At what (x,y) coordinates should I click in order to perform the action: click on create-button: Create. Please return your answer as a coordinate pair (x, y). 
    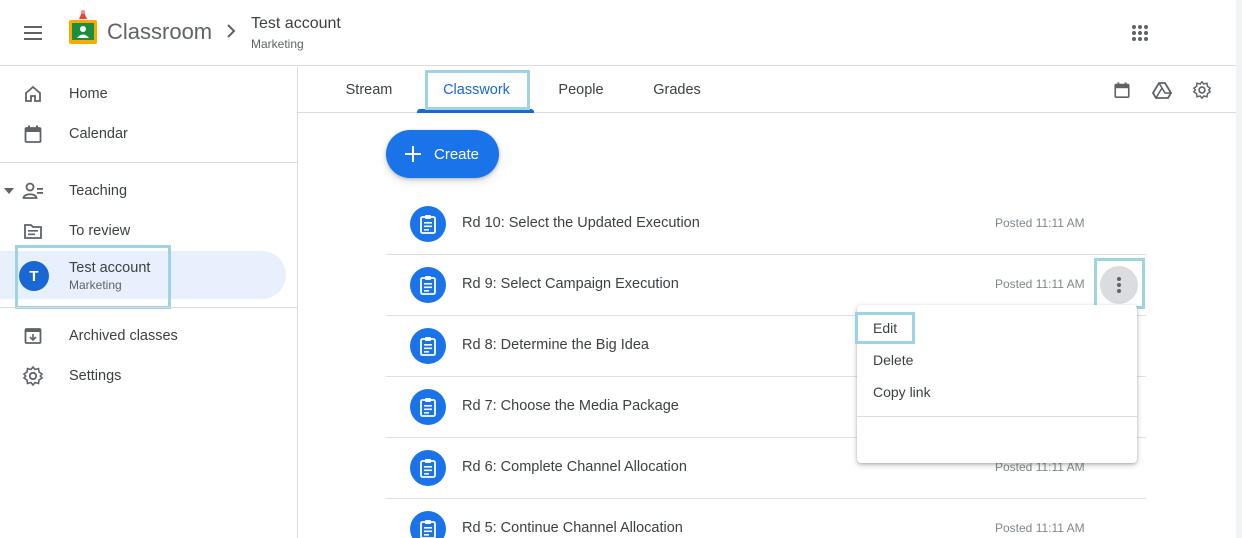
    Looking at the image, I should click on (442, 154).